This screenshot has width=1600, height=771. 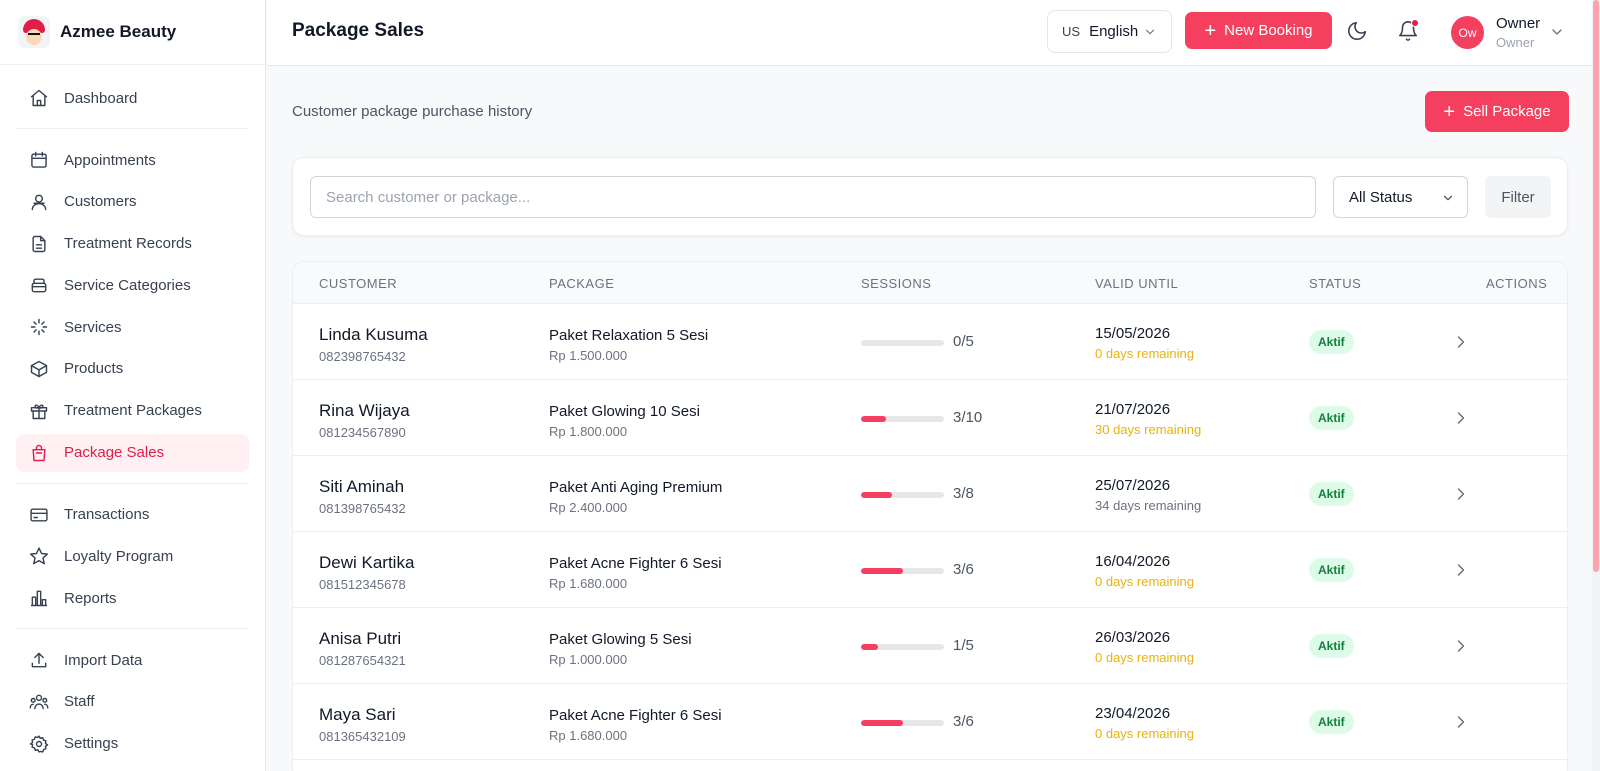 I want to click on sidebar-item-reports: Reports, so click(x=132, y=598).